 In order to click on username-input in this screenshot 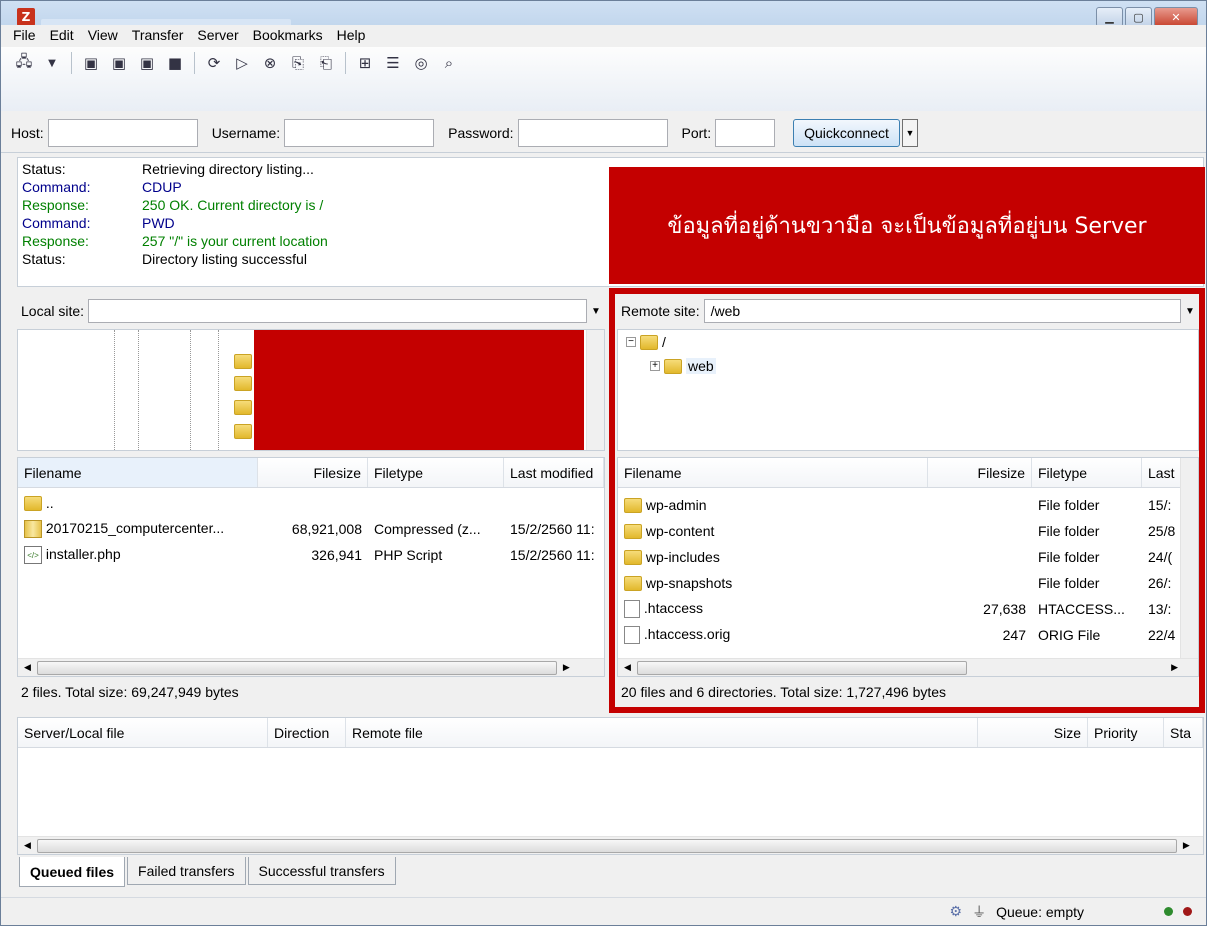, I will do `click(359, 132)`.